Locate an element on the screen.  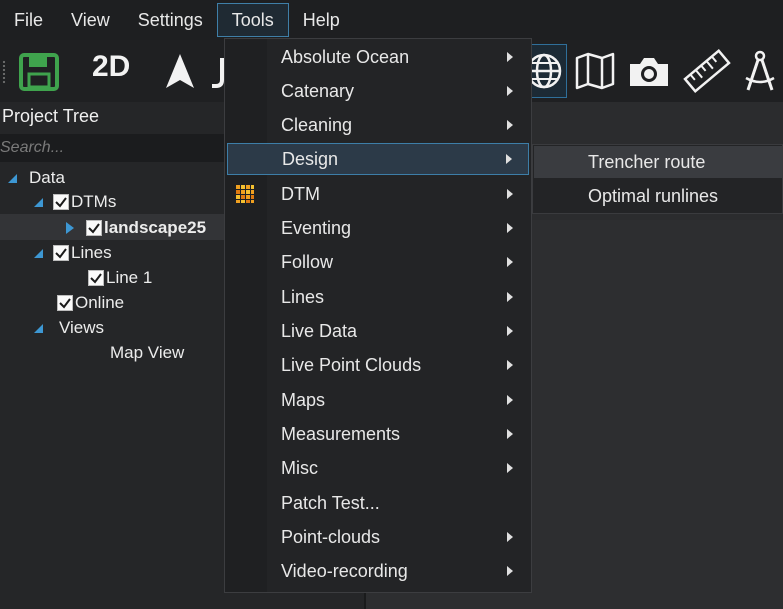
menu-item-misc: Misc is located at coordinates (378, 468).